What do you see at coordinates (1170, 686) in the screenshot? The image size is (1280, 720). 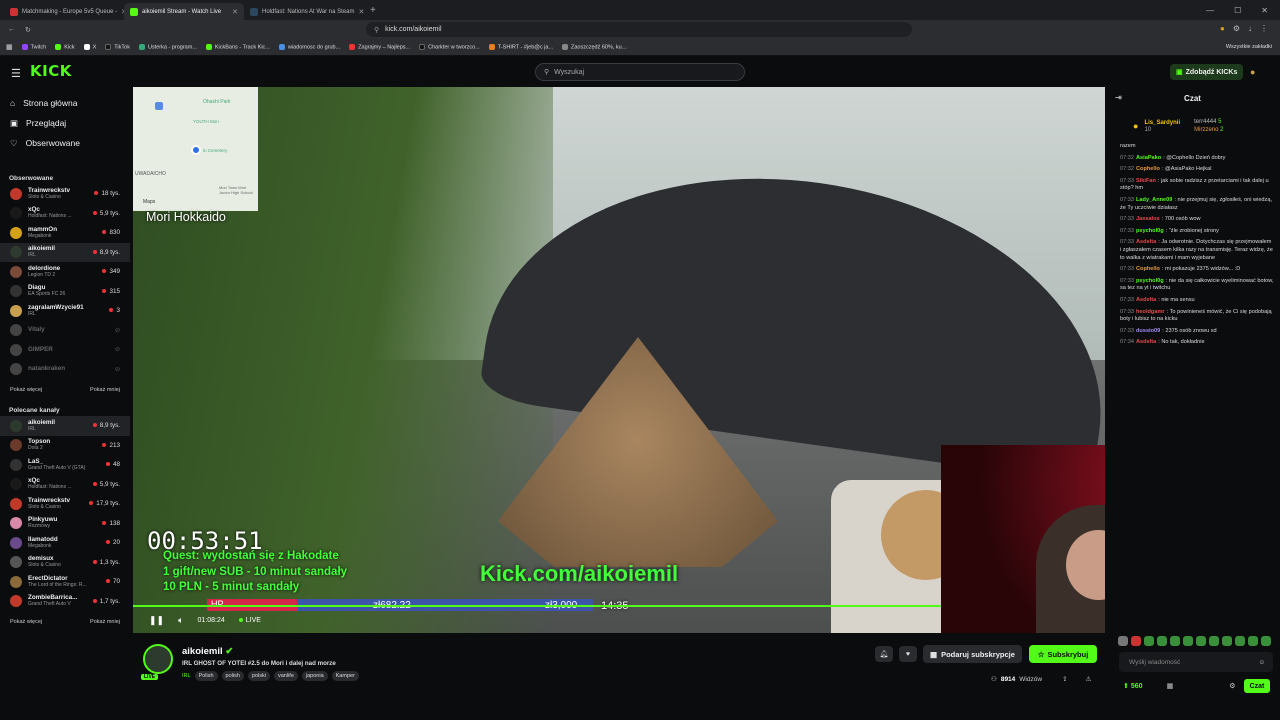 I see `calendar-icon: ▦` at bounding box center [1170, 686].